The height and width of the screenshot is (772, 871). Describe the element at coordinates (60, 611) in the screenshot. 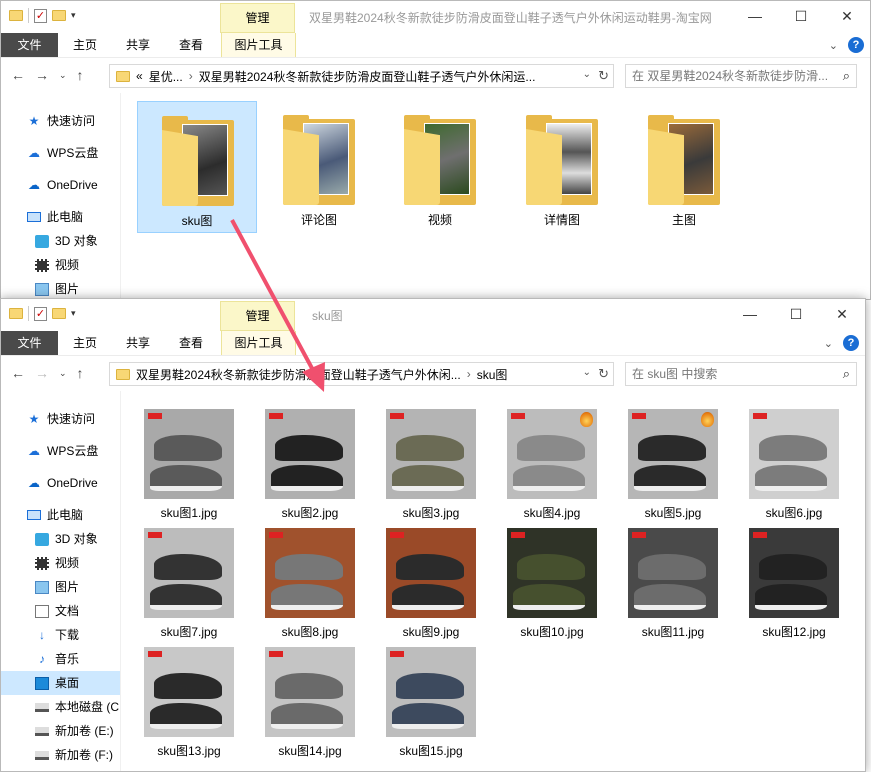

I see `nav-documents: 文档` at that location.